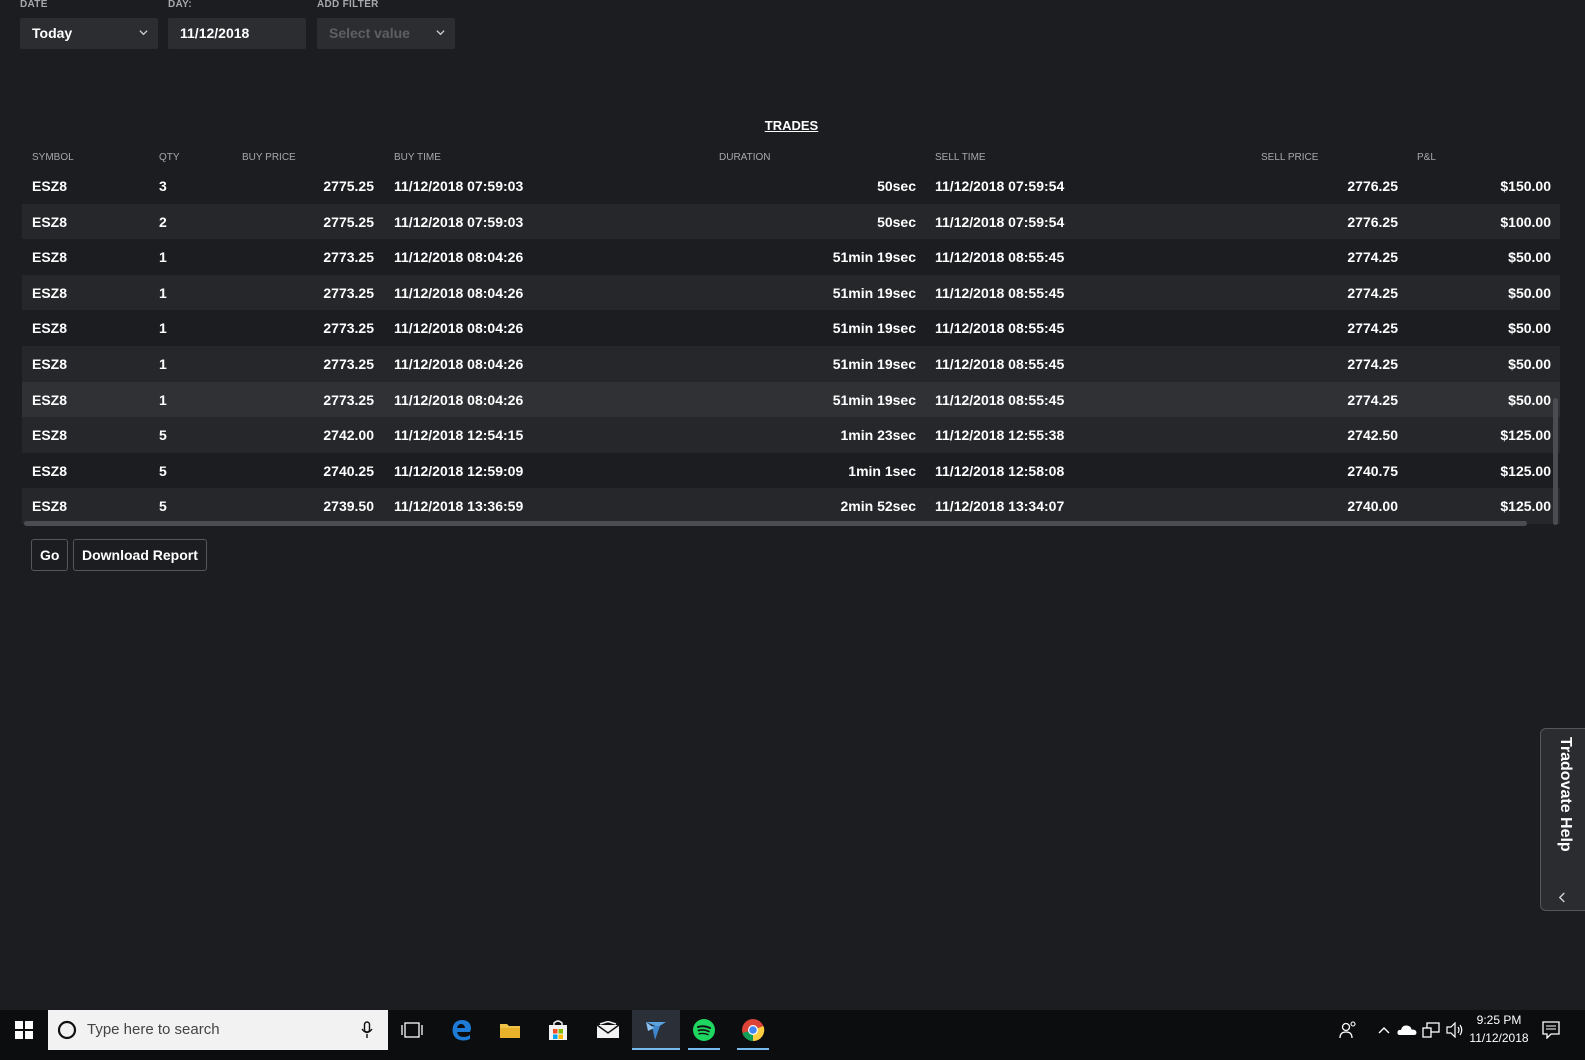  Describe the element at coordinates (704, 1030) in the screenshot. I see `spotify-icon` at that location.